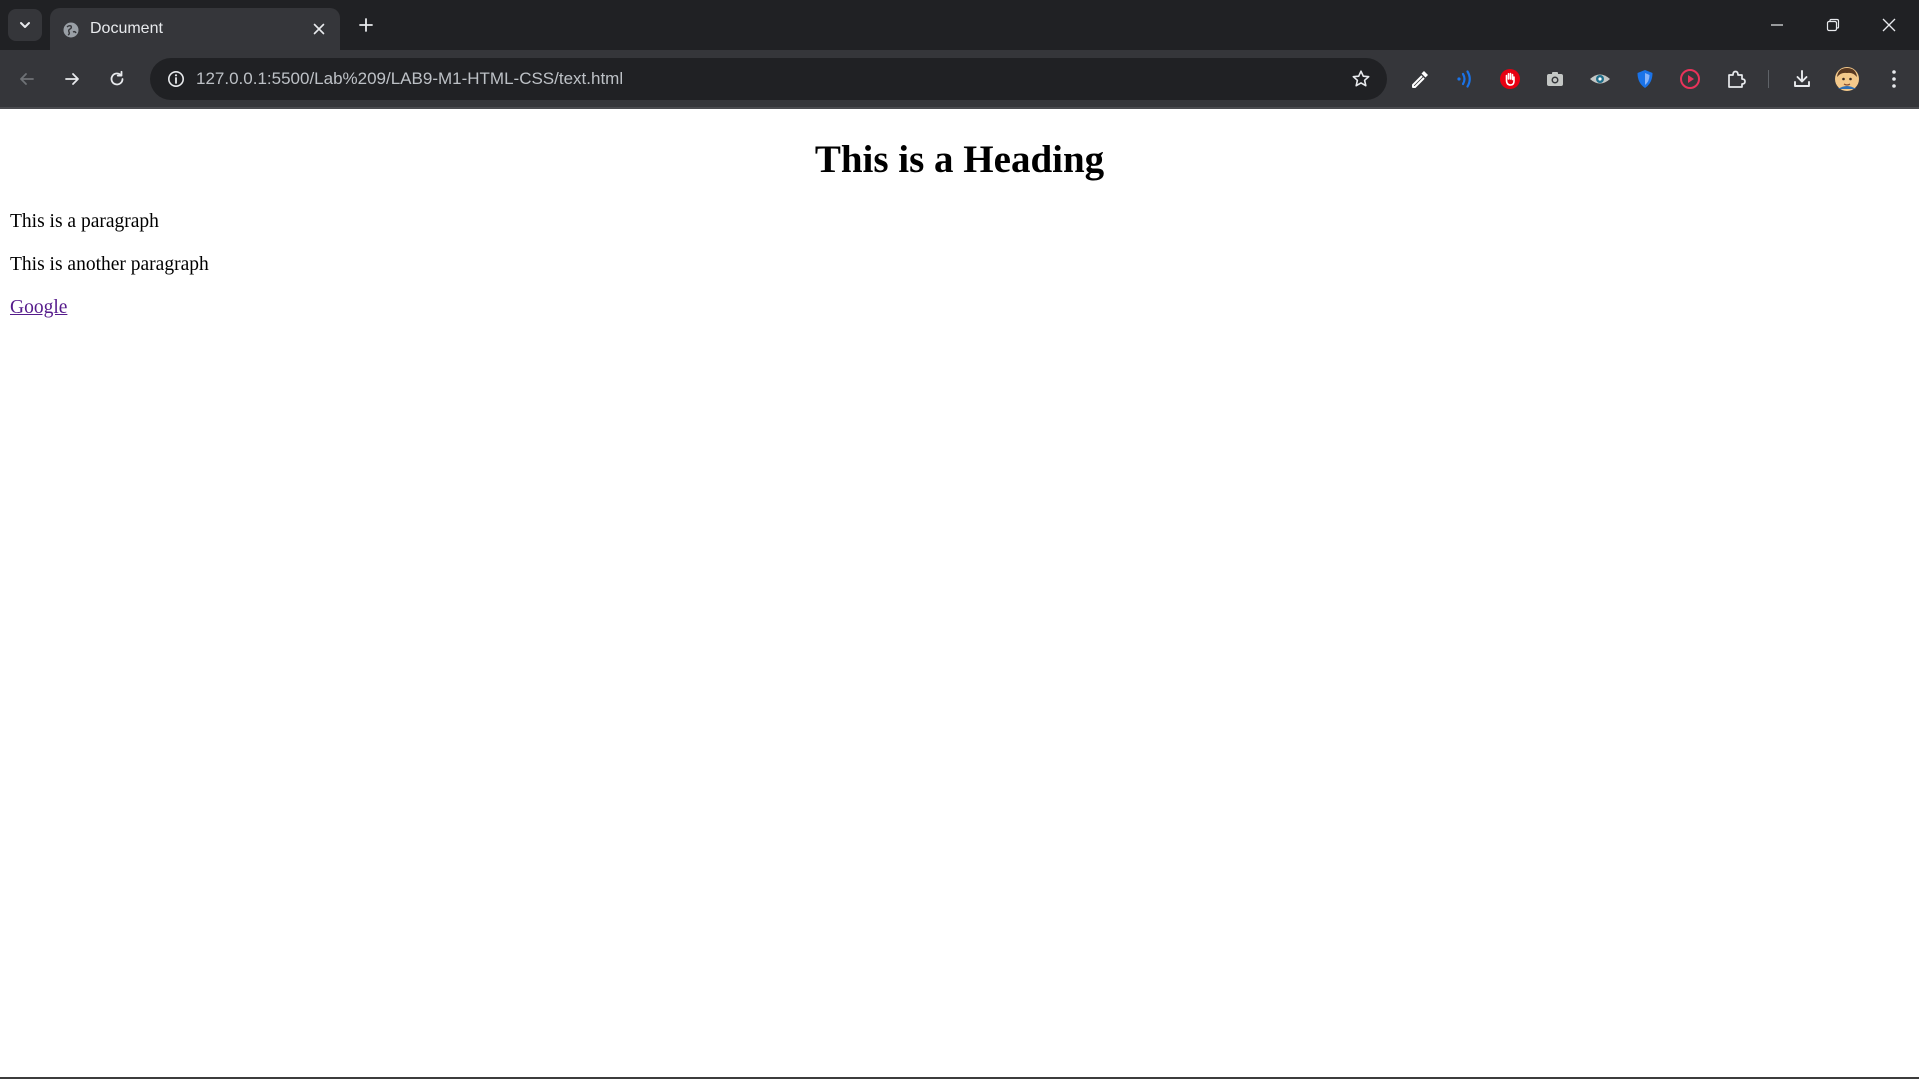  I want to click on eye-extension, so click(1600, 79).